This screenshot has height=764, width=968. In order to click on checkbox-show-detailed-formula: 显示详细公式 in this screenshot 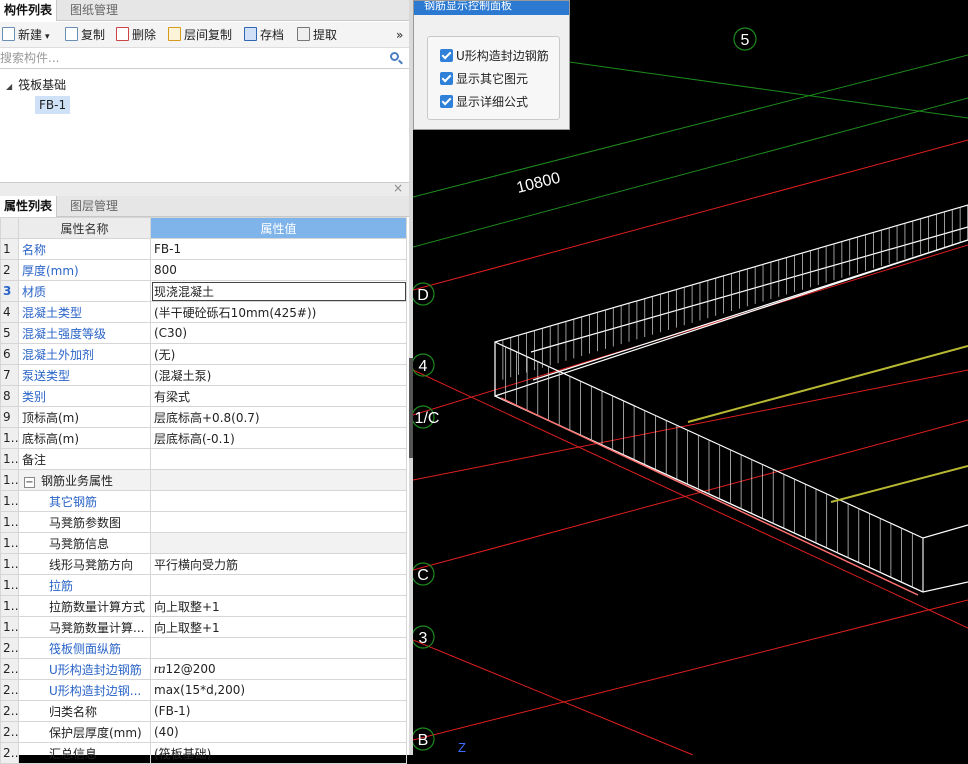, I will do `click(484, 101)`.